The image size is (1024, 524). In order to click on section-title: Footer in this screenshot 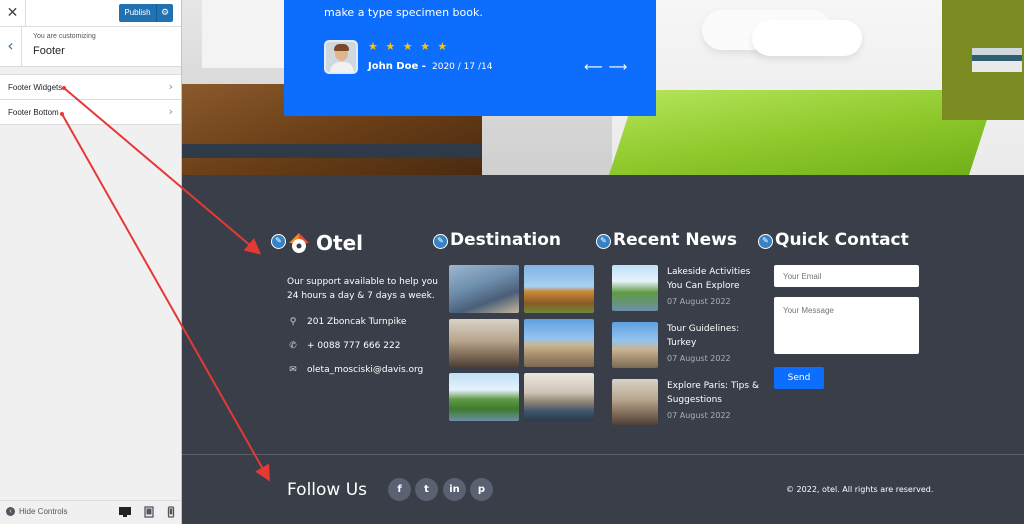, I will do `click(49, 51)`.